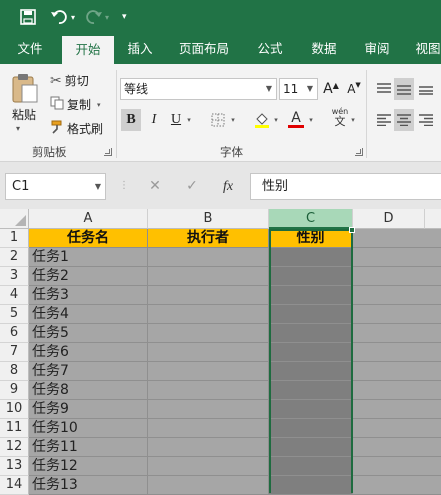 Image resolution: width=441 pixels, height=495 pixels. Describe the element at coordinates (14, 428) in the screenshot. I see `row-header: 11` at that location.